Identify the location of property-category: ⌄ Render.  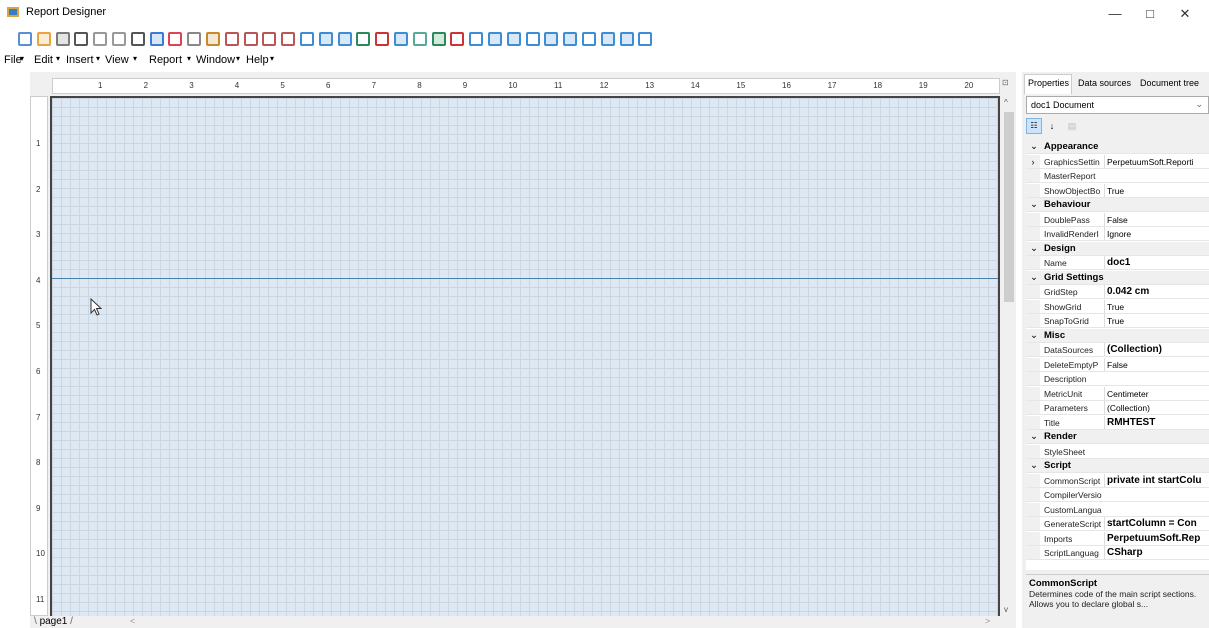
(1117, 437).